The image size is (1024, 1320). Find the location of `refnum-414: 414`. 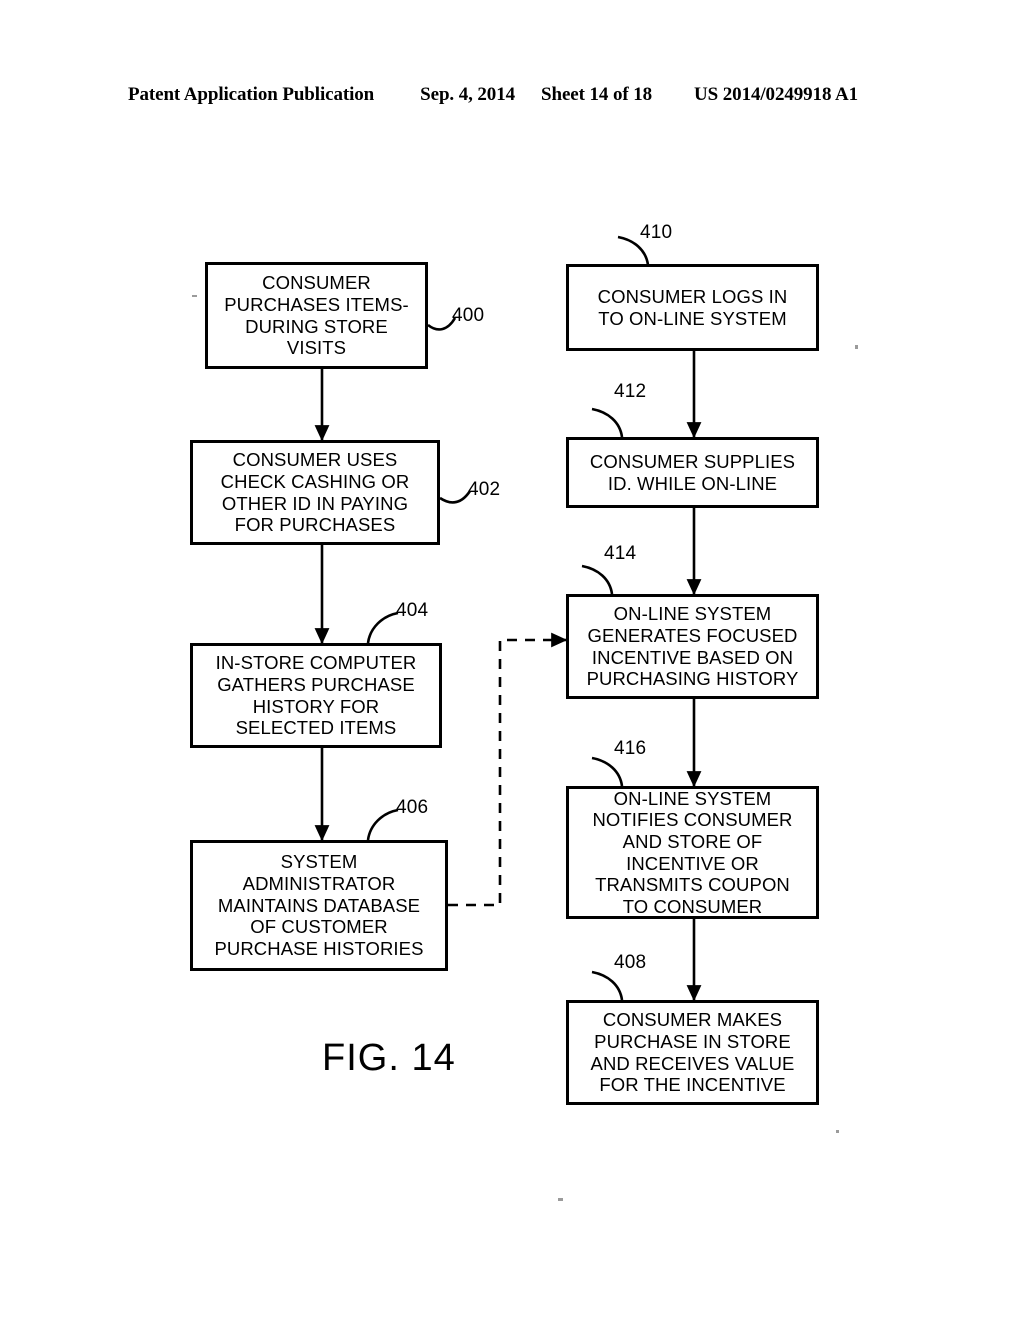

refnum-414: 414 is located at coordinates (620, 553).